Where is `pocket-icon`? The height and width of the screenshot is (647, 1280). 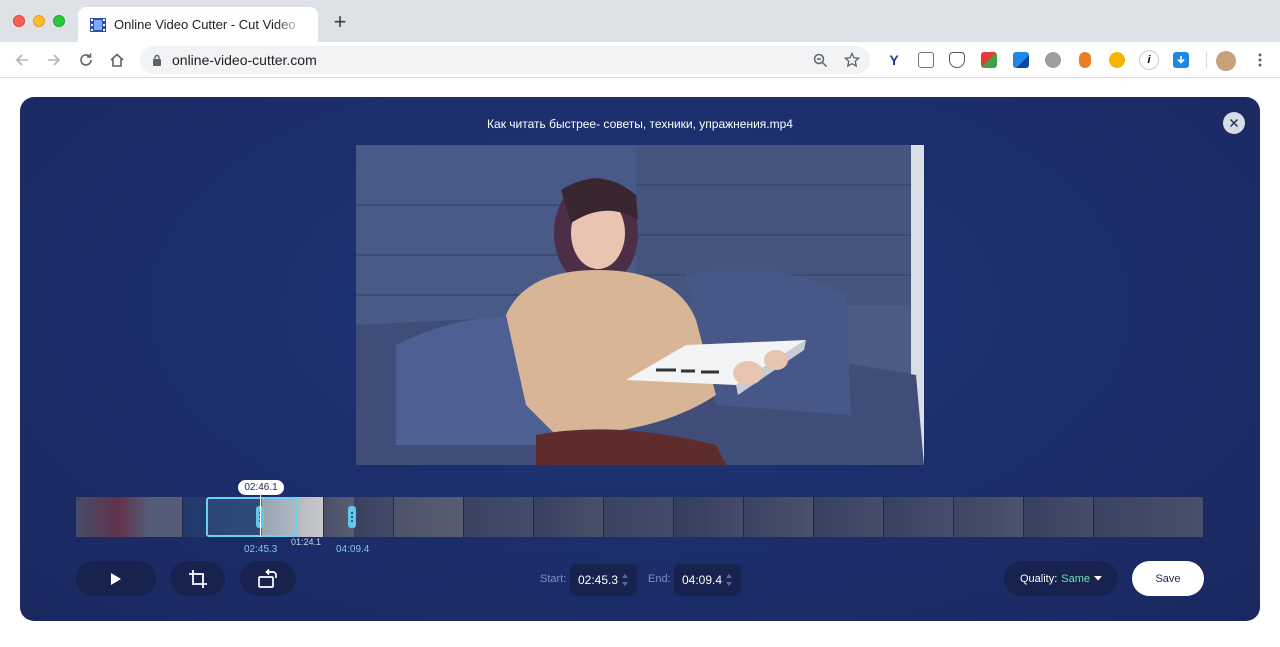
pocket-icon is located at coordinates (957, 60).